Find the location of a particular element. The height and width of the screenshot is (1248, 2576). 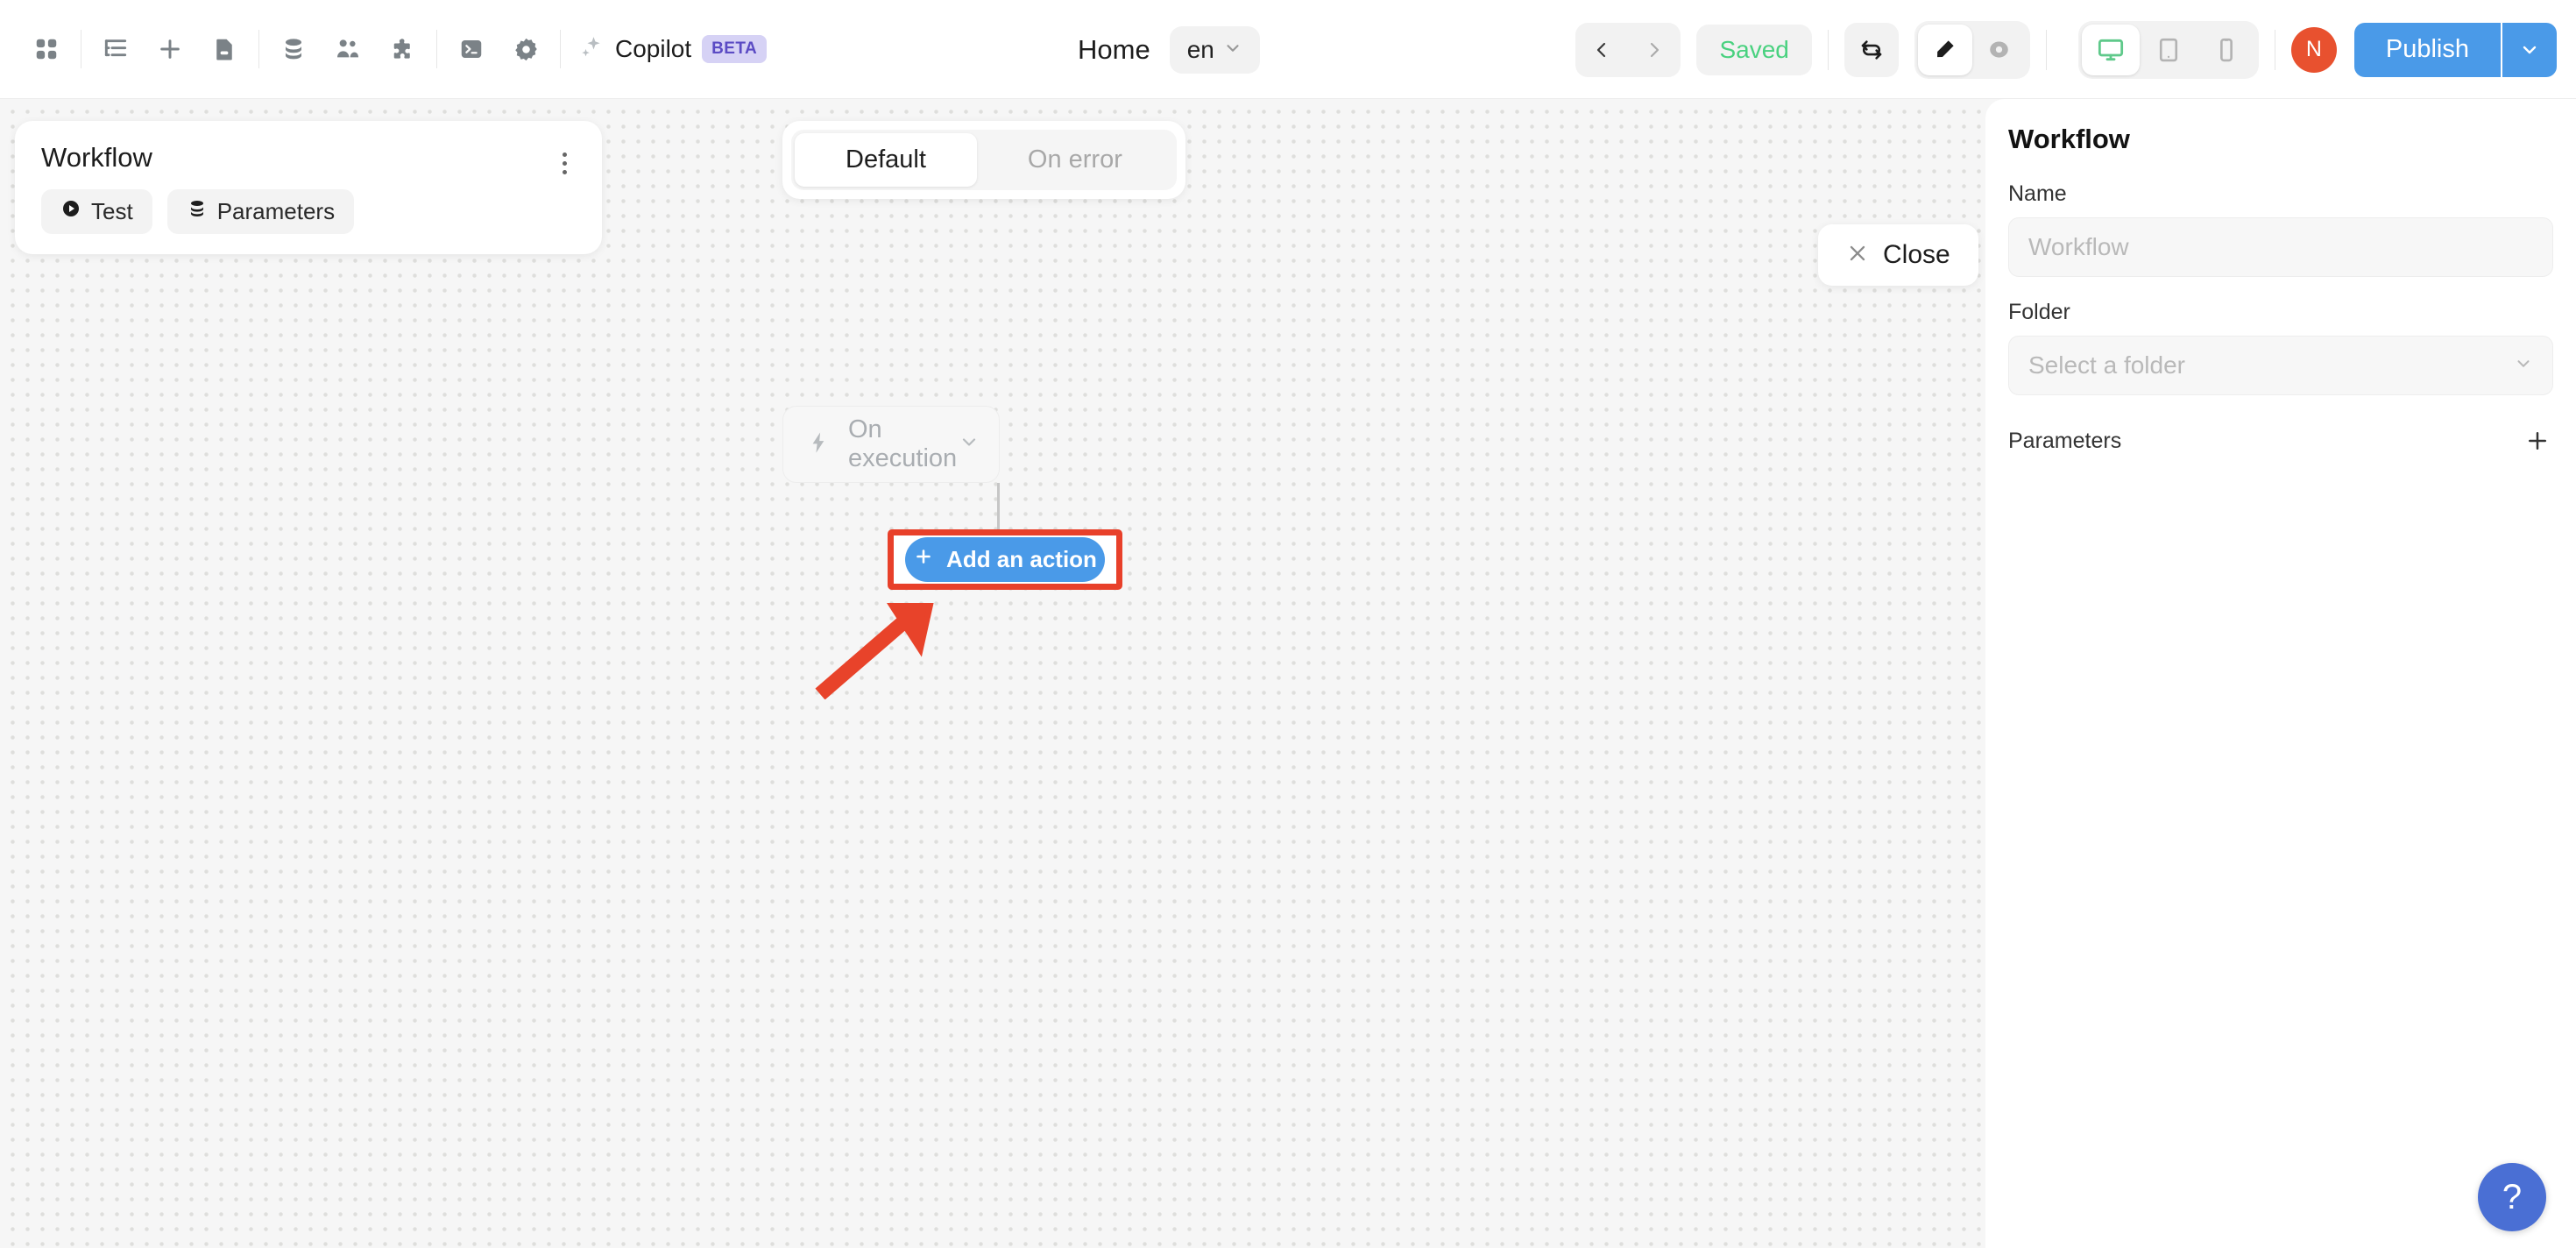

nav-forward-button is located at coordinates (1654, 50).